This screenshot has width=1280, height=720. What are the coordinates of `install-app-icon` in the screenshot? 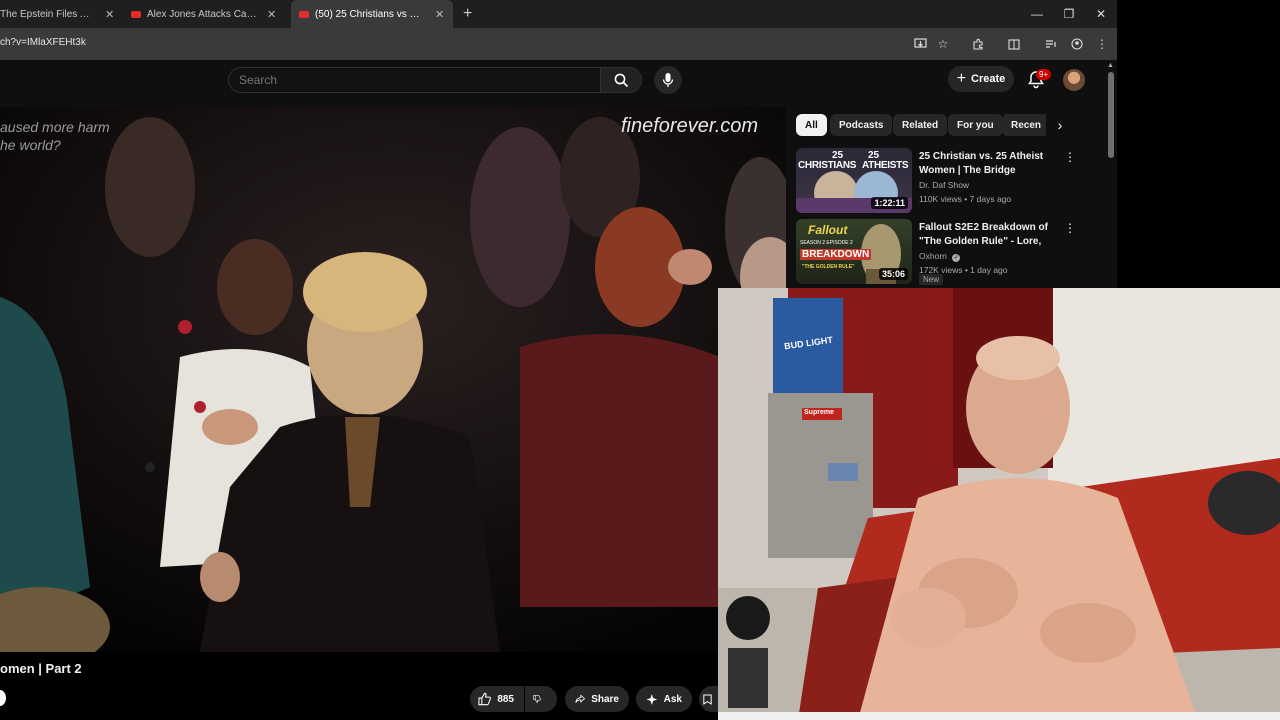 It's located at (920, 44).